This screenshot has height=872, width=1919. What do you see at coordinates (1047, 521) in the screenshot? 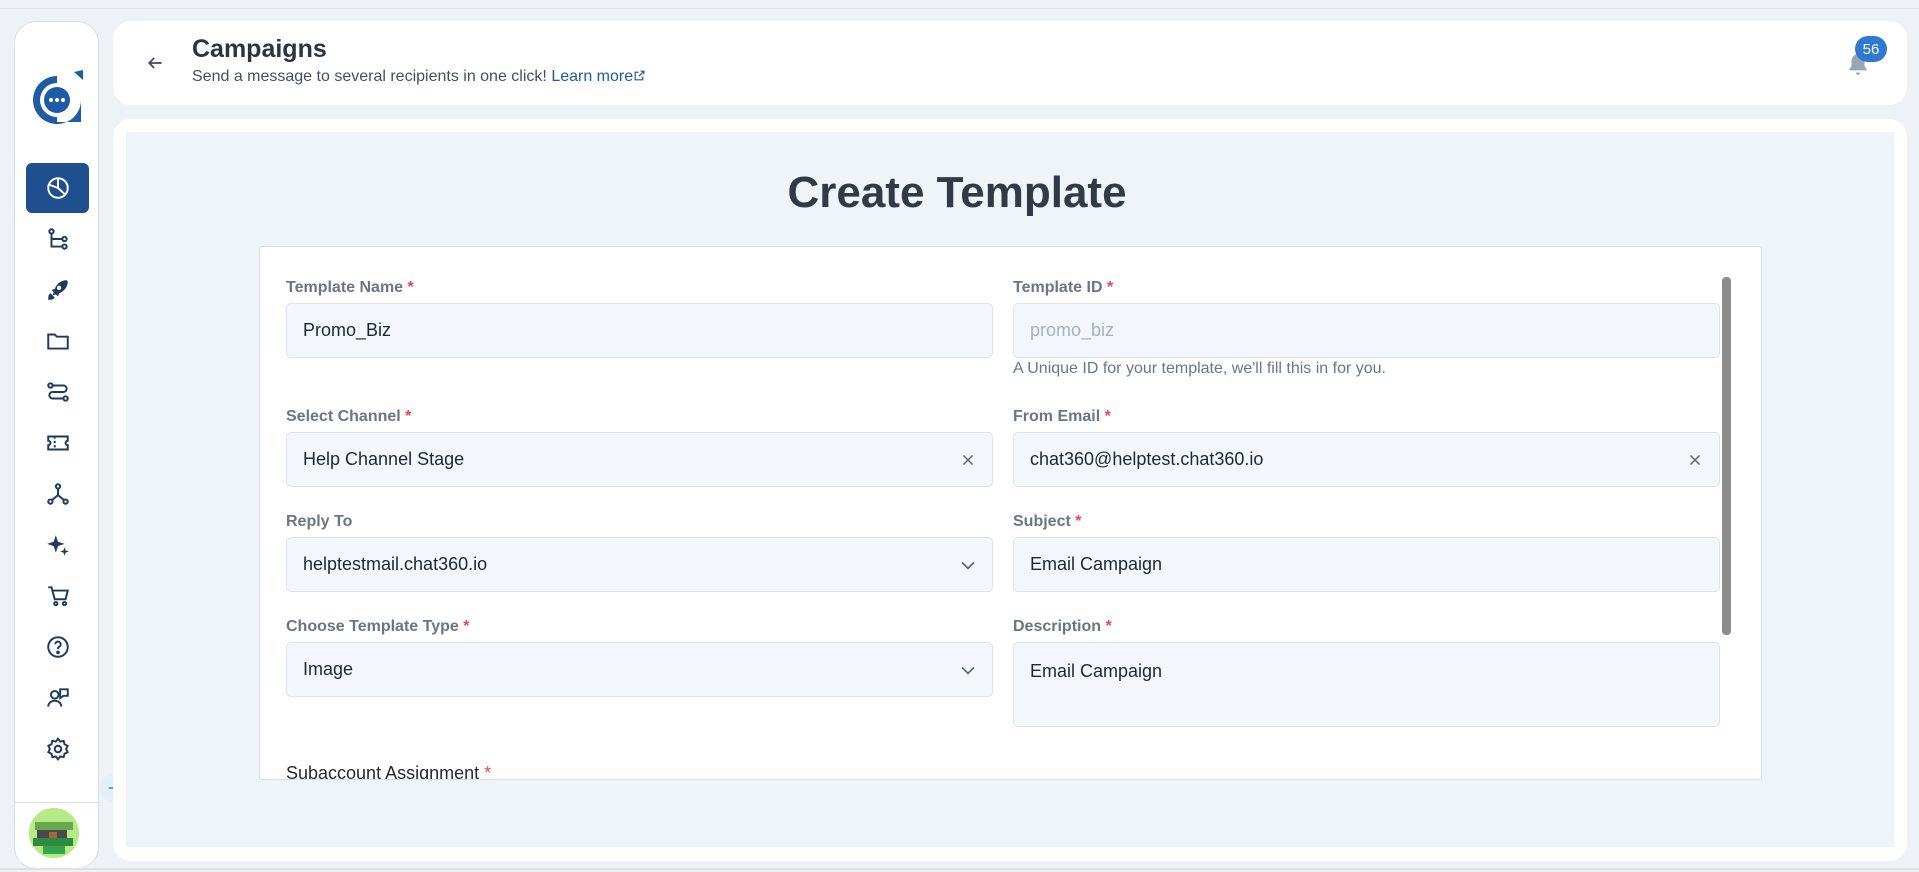
I see `subject-label: Subject *` at bounding box center [1047, 521].